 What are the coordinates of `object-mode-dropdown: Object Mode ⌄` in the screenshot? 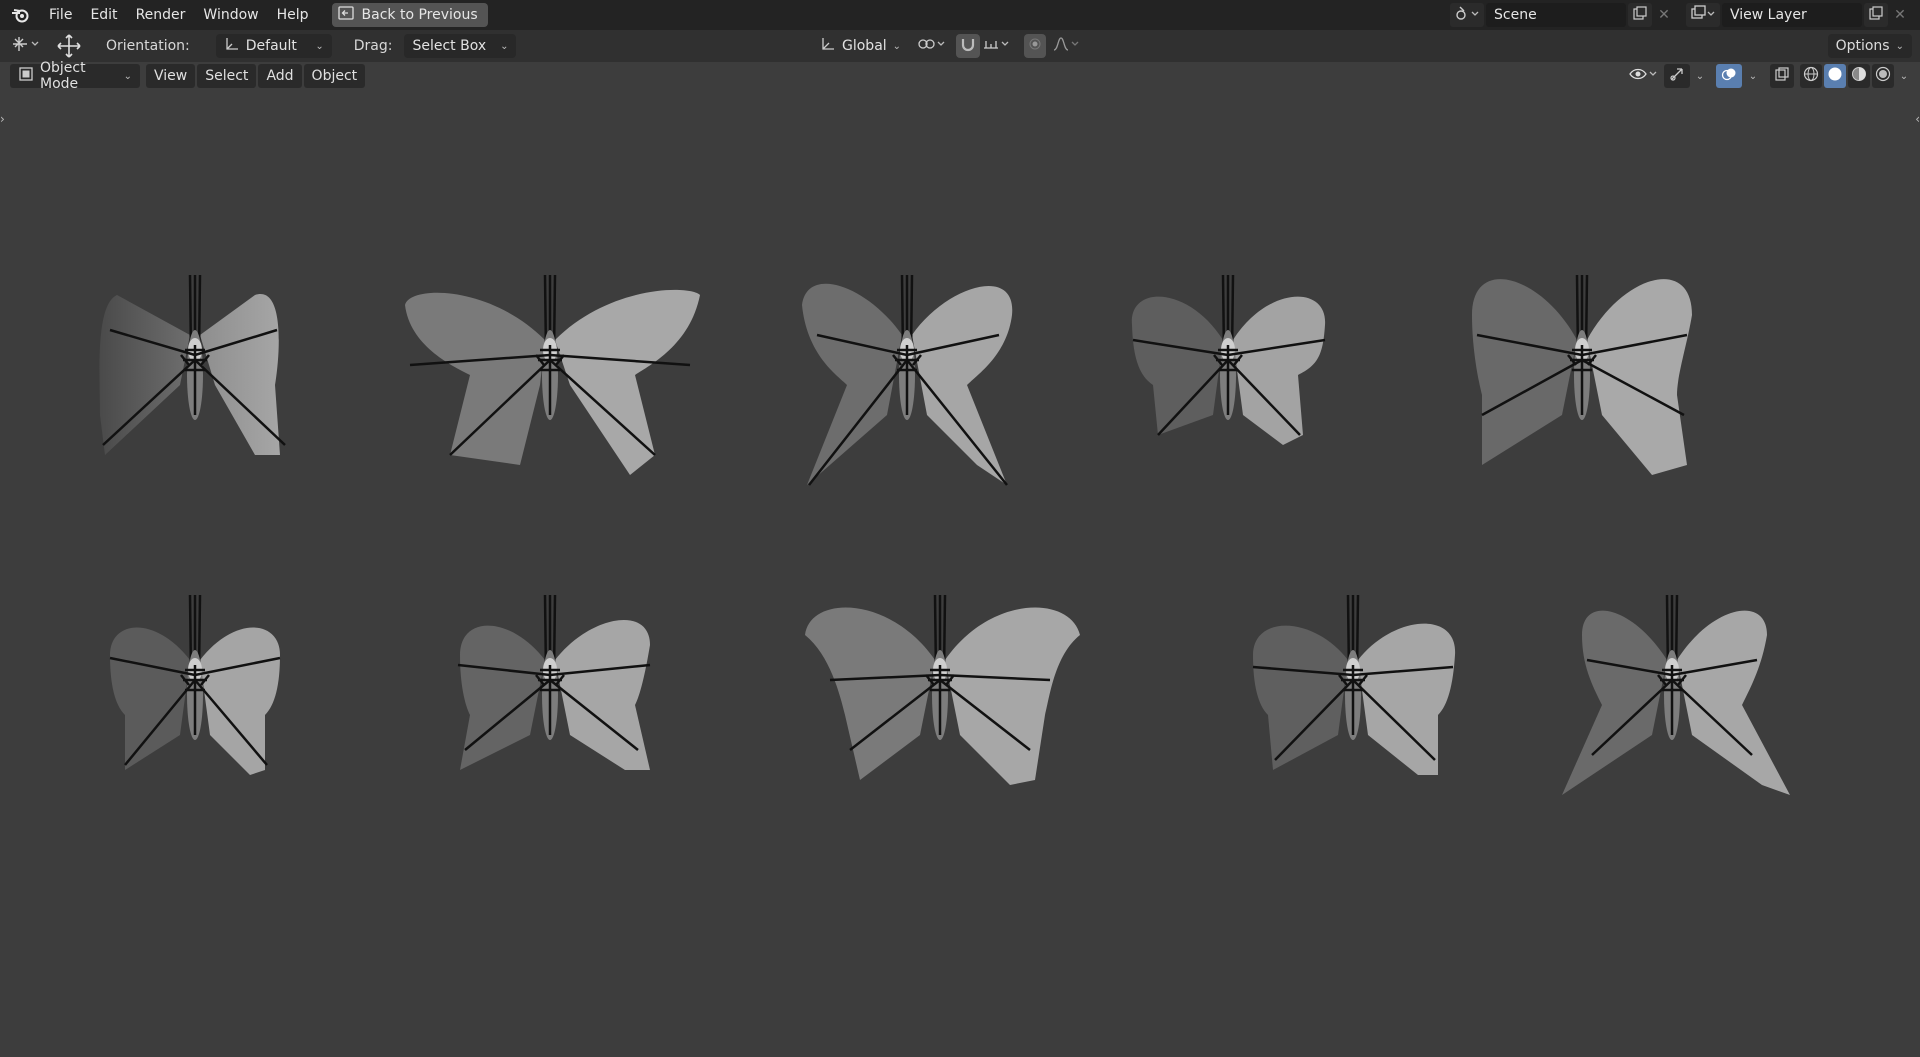 It's located at (75, 76).